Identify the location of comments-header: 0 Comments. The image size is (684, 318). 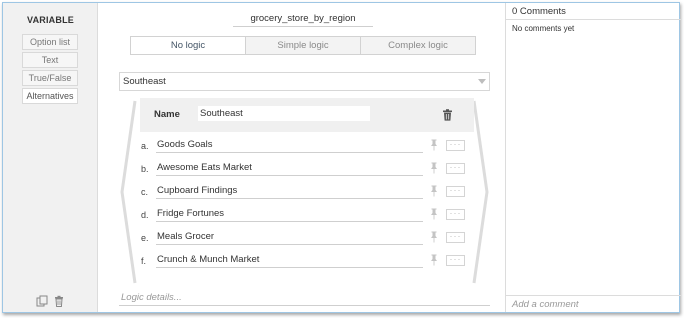
(593, 11).